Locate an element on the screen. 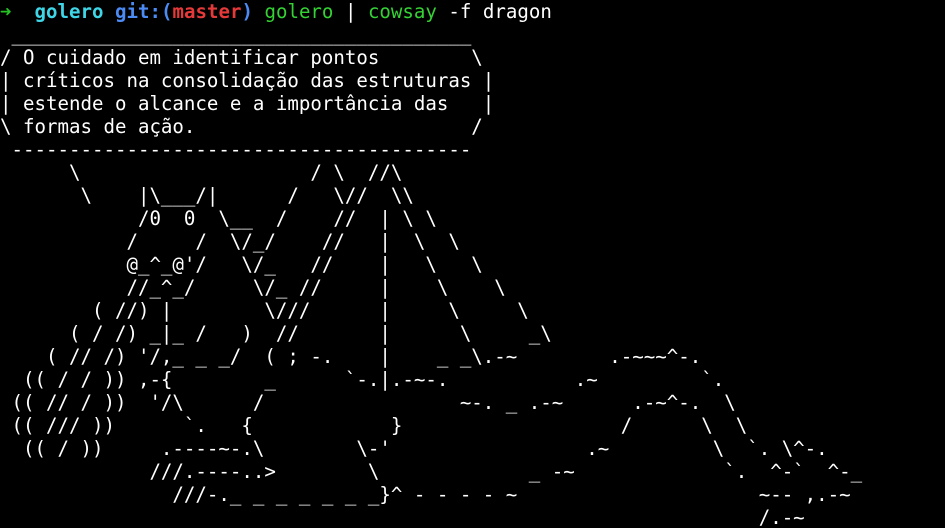 The height and width of the screenshot is (528, 945). command-pipe: | is located at coordinates (350, 11).